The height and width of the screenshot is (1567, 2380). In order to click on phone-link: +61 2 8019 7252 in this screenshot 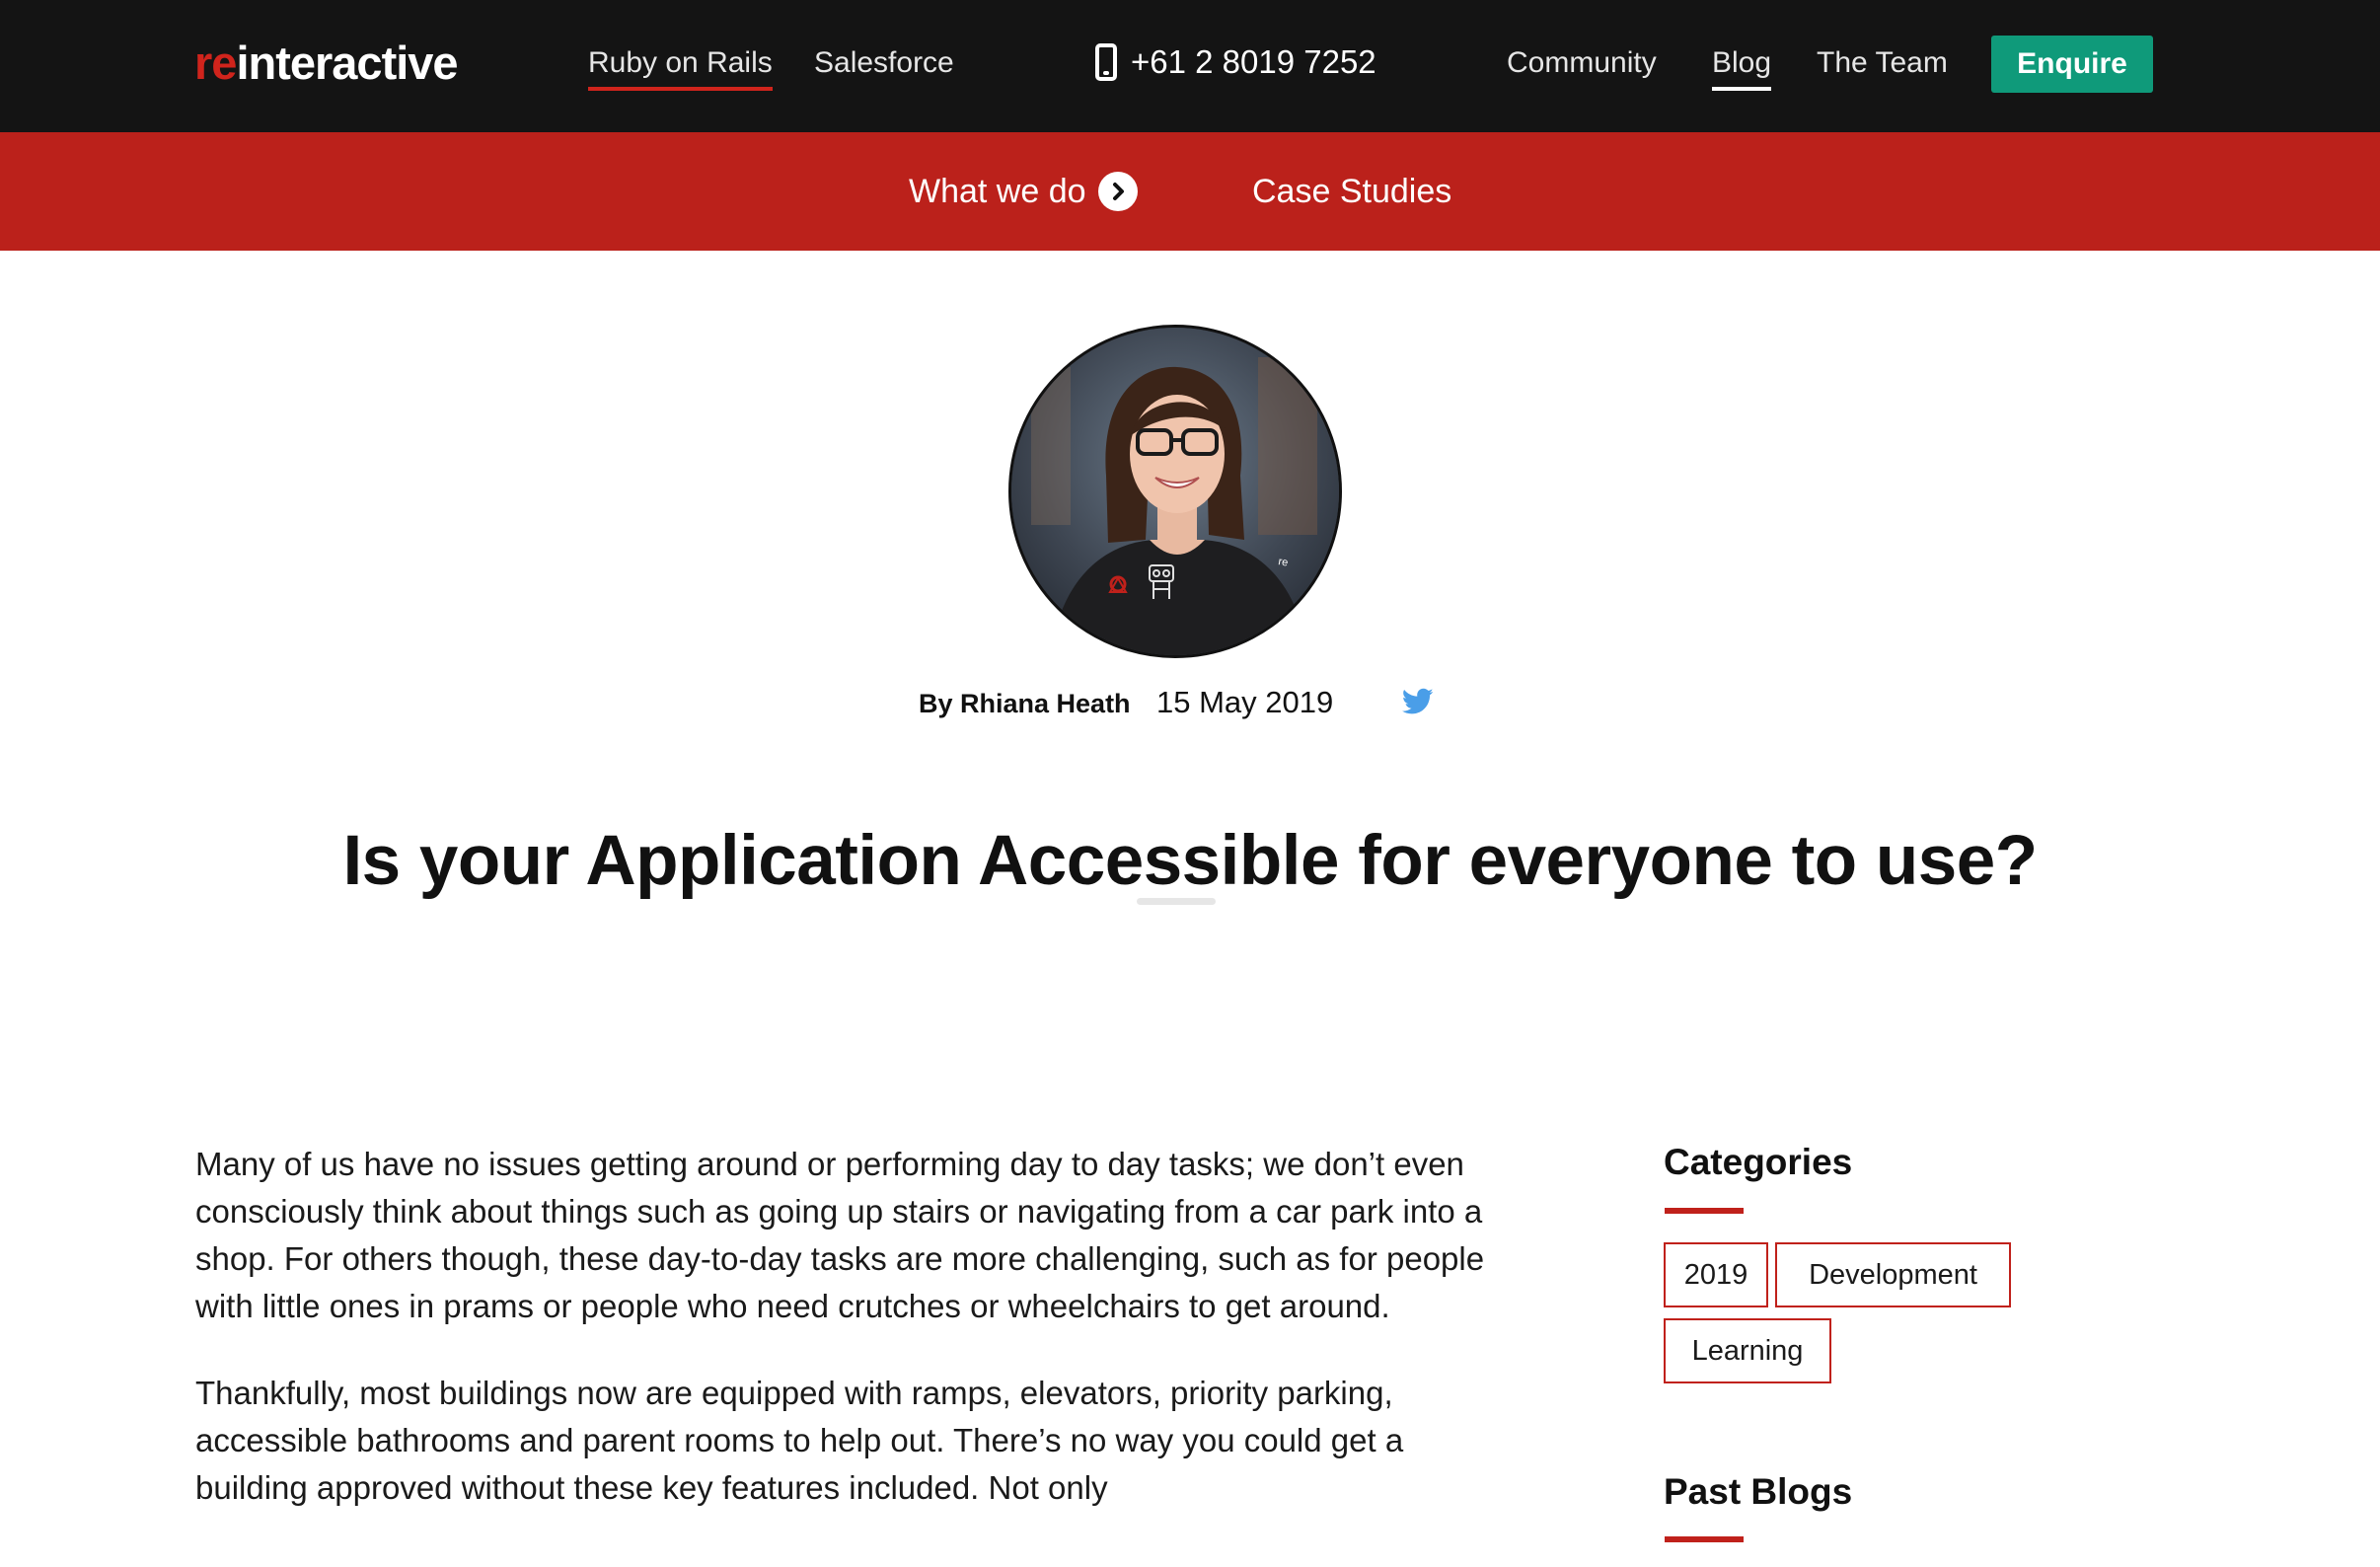, I will do `click(1235, 62)`.